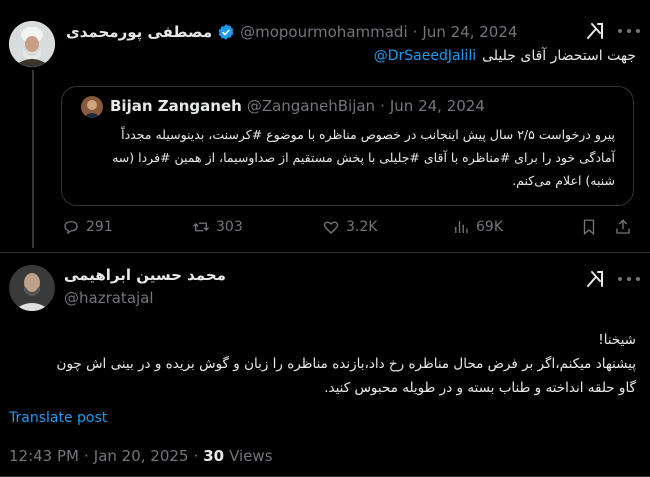 This screenshot has height=477, width=650. Describe the element at coordinates (461, 227) in the screenshot. I see `views-icon` at that location.